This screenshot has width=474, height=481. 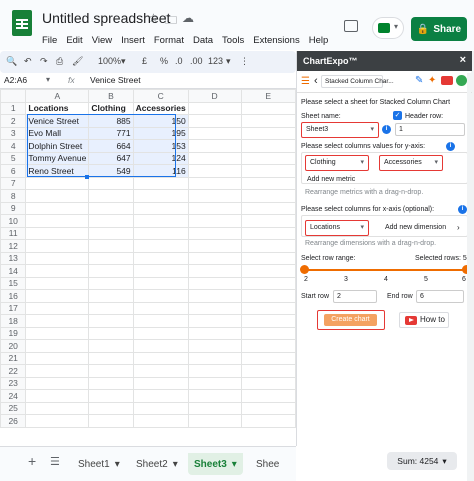 I want to click on column-header-d: D, so click(x=214, y=96).